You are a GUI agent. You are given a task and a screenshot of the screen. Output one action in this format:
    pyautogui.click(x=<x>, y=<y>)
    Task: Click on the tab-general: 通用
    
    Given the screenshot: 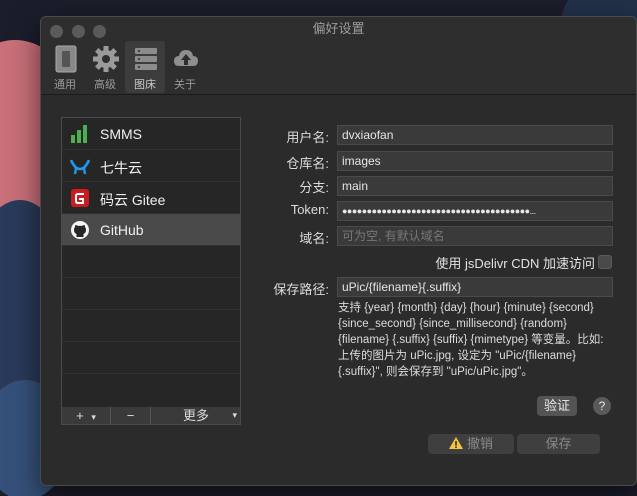 What is the action you would take?
    pyautogui.click(x=65, y=67)
    